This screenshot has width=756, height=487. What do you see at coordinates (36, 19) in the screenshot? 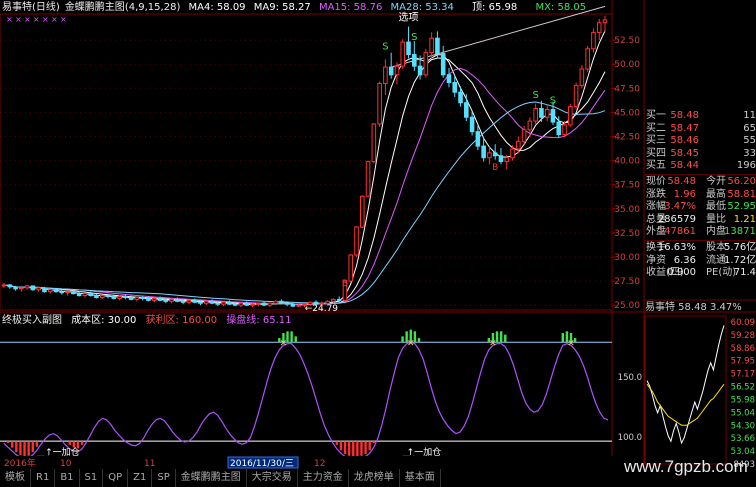
I see `top-marker: ×` at bounding box center [36, 19].